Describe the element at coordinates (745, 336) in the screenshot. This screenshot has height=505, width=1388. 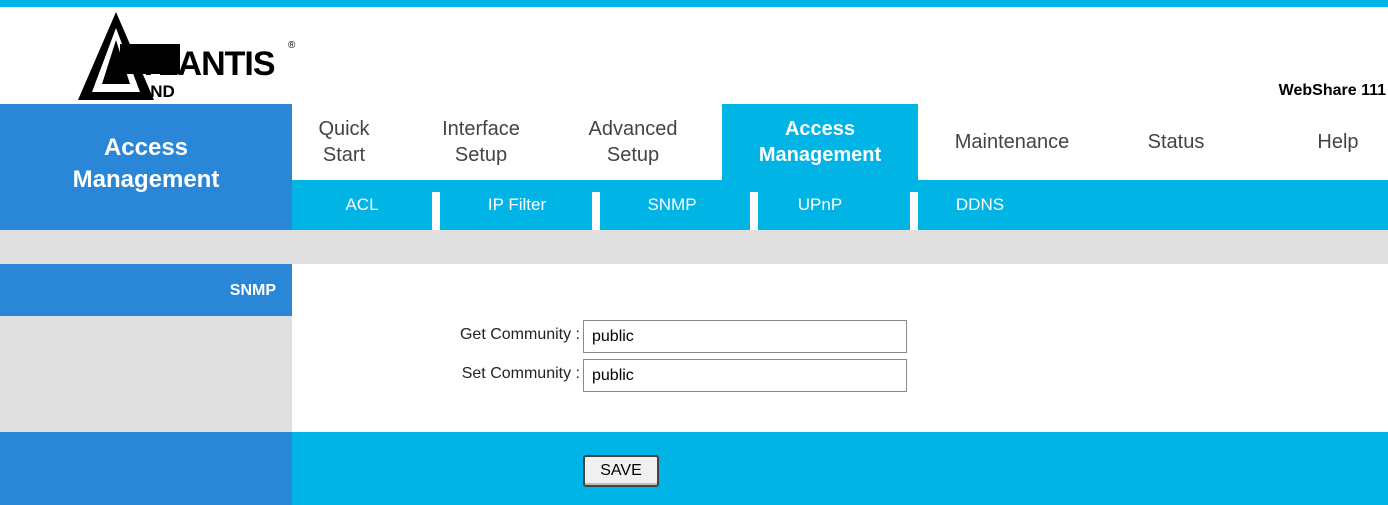
I see `get-community-input` at that location.